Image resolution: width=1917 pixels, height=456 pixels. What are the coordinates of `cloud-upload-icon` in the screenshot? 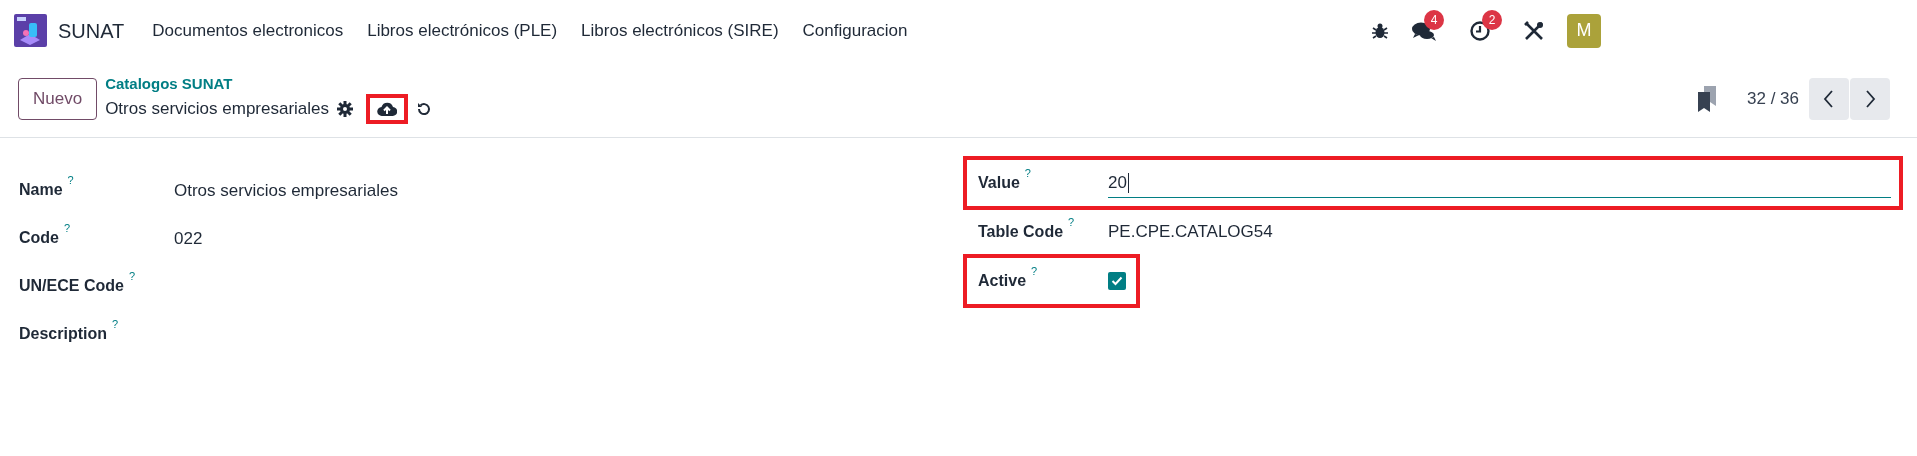 It's located at (387, 109).